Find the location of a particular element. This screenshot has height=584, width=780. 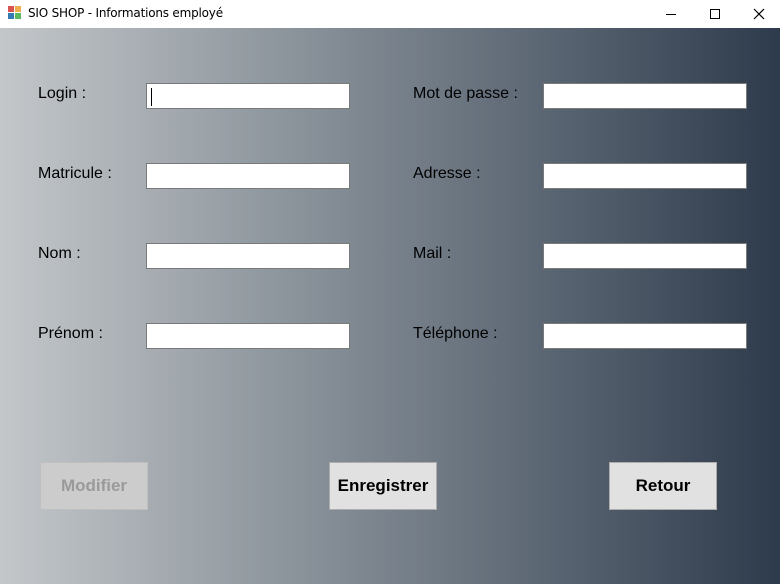

retour-button: Retour is located at coordinates (663, 486).